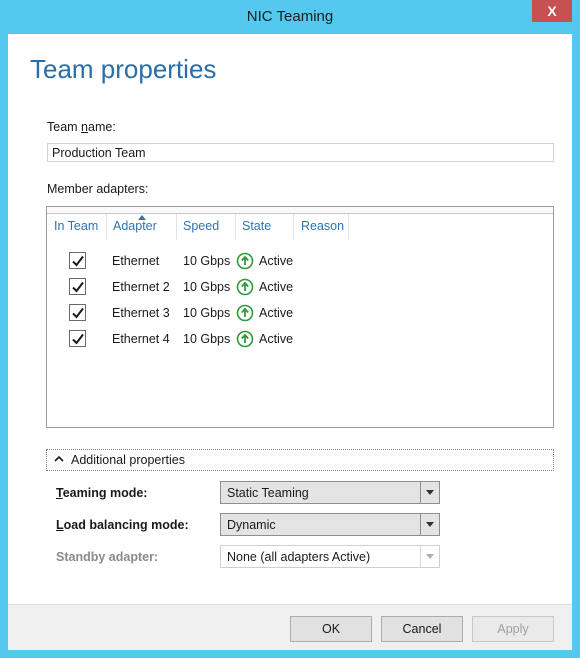 Image resolution: width=580 pixels, height=658 pixels. I want to click on adapter-name: Ethernet 3, so click(141, 313).